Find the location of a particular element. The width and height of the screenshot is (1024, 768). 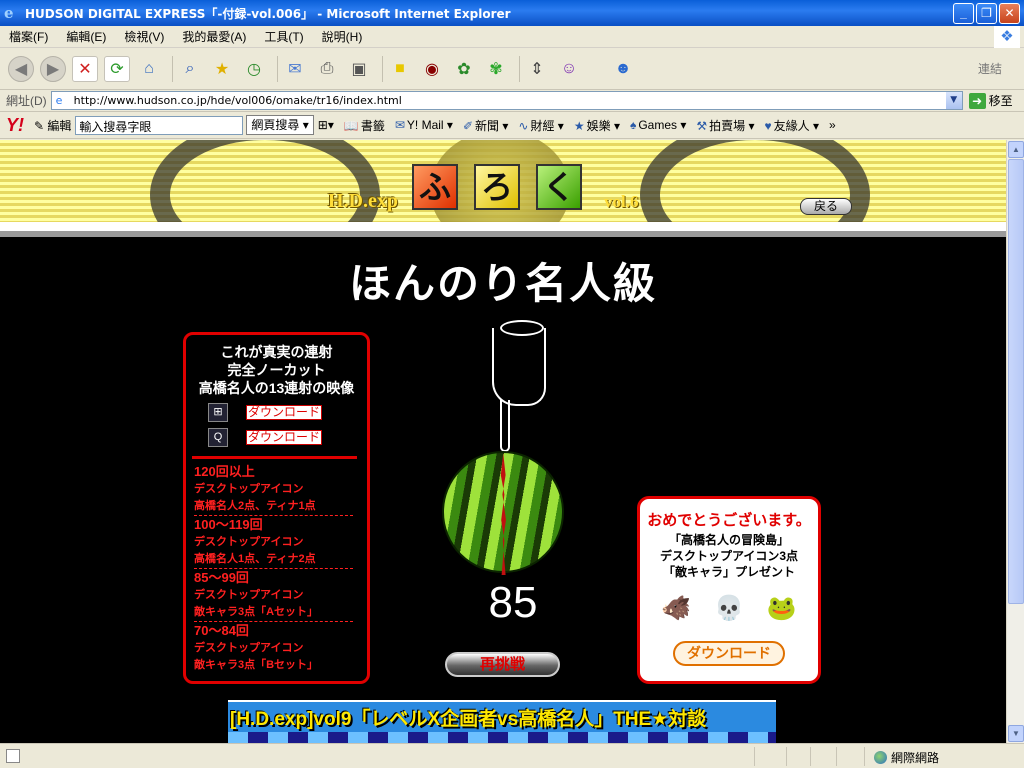

star-icon: ★ is located at coordinates (579, 125).